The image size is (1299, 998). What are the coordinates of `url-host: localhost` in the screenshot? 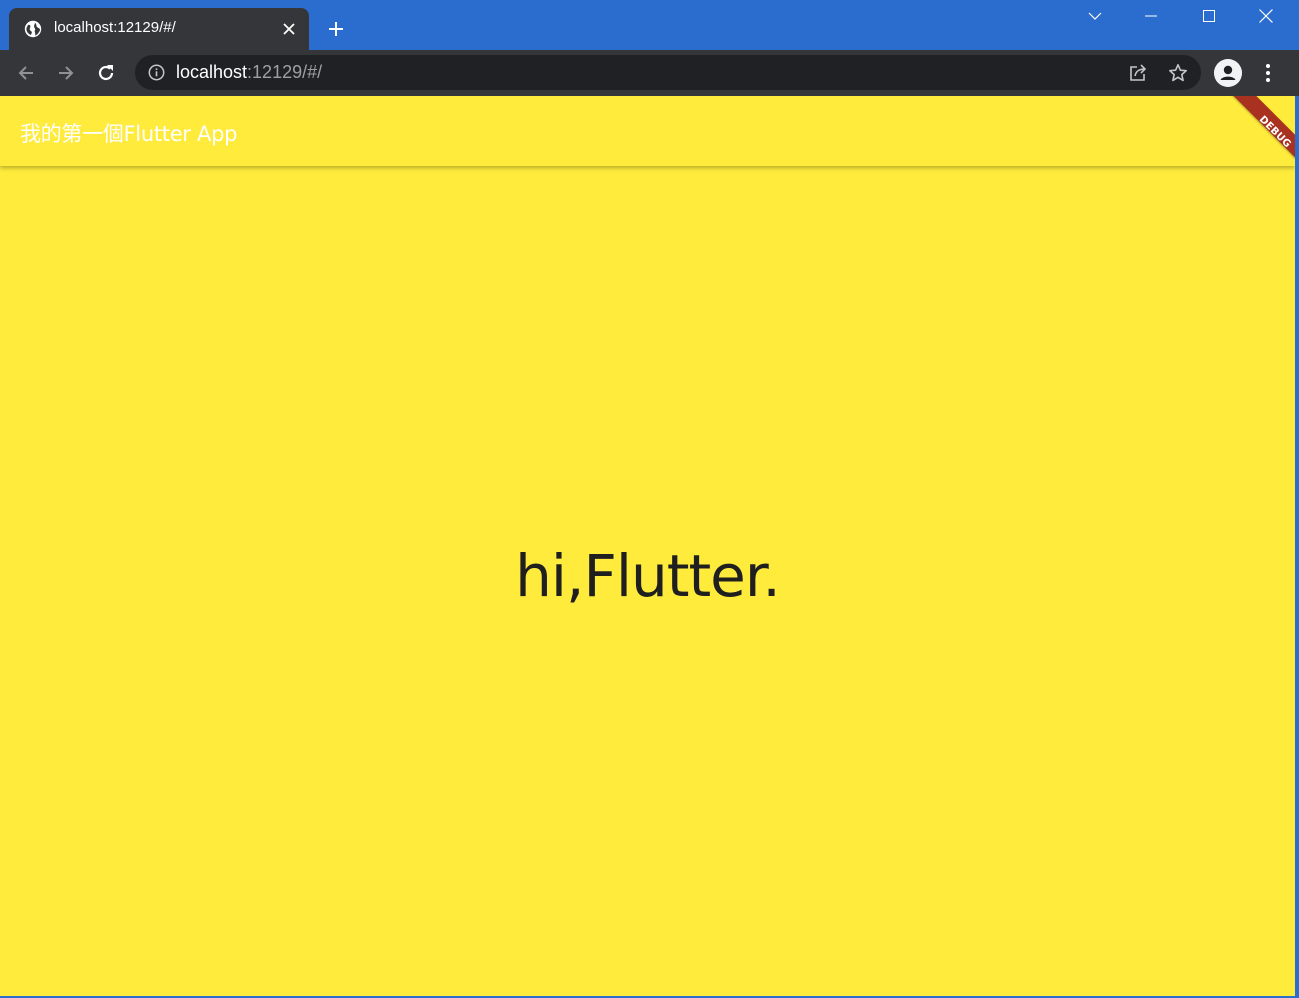 It's located at (212, 72).